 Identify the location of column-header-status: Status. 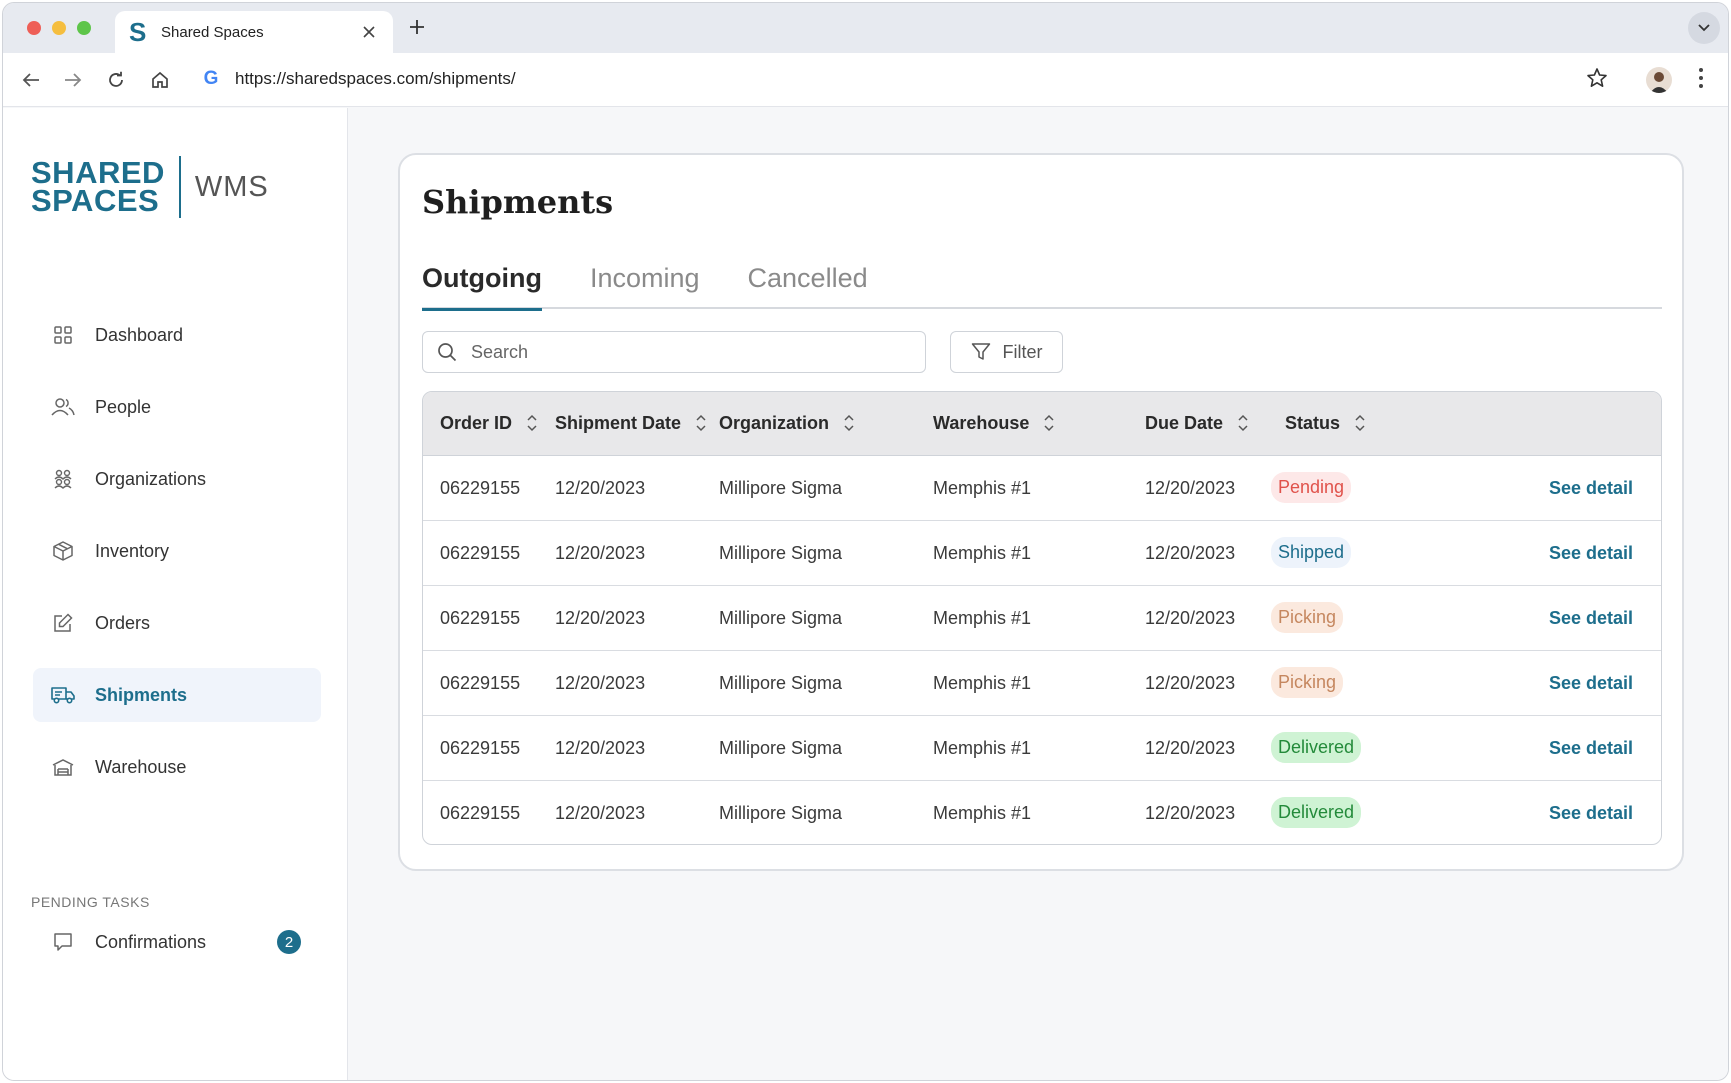
(1325, 423).